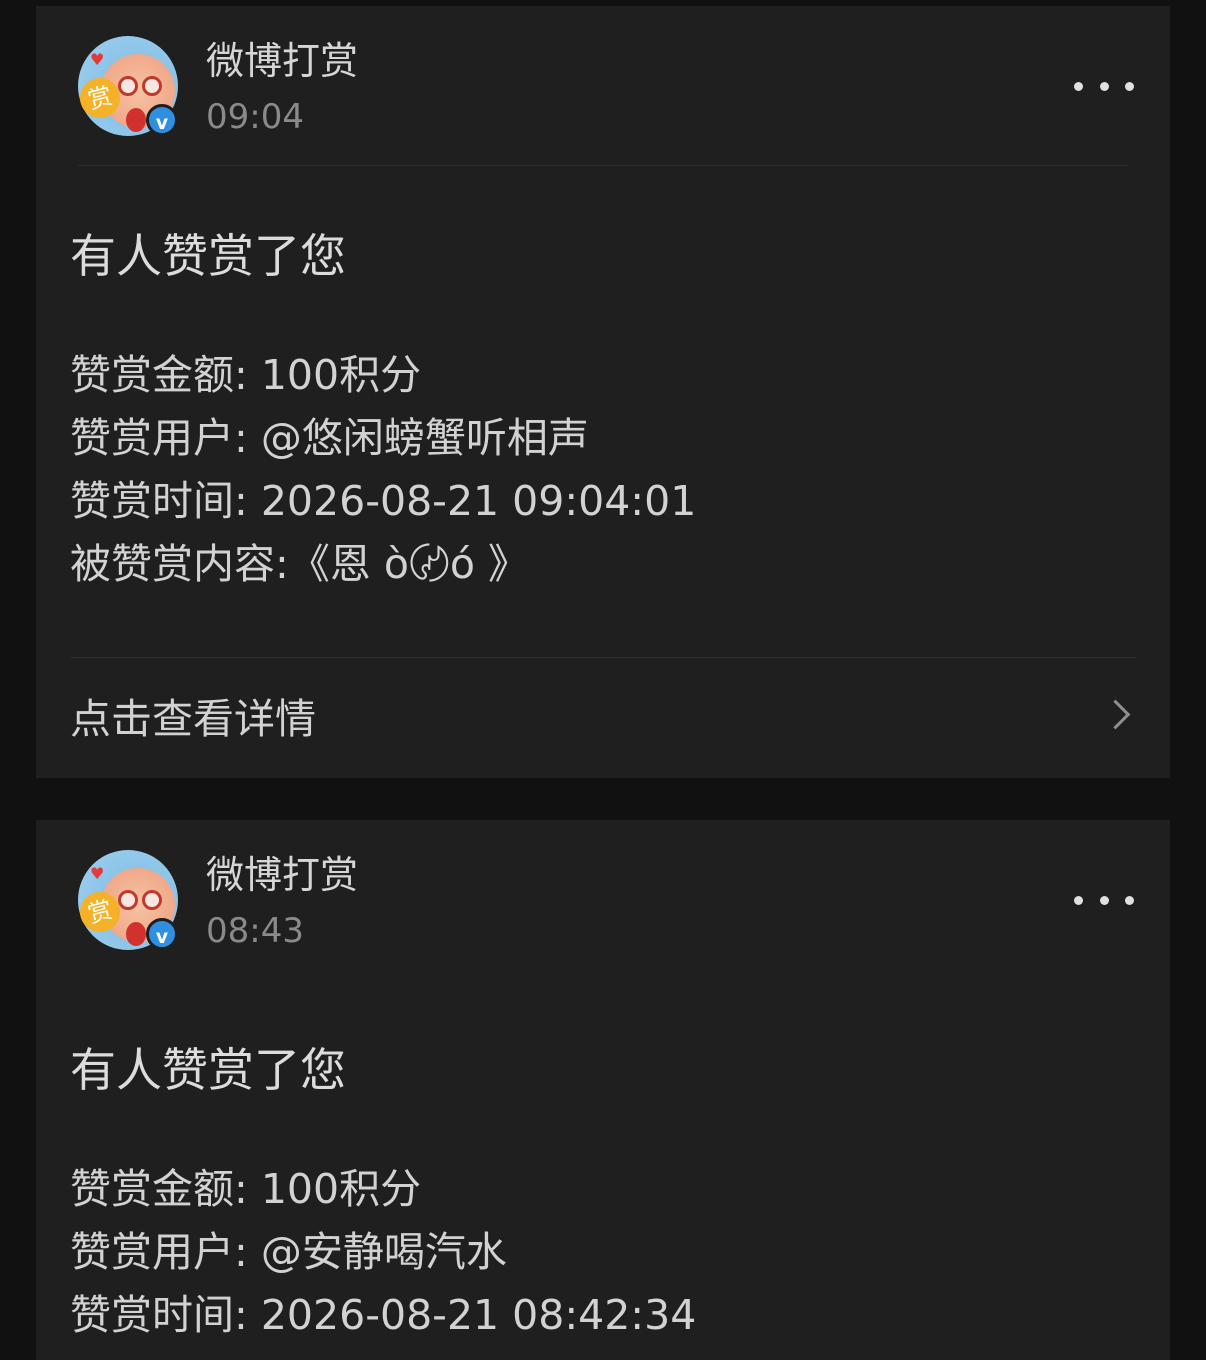 The width and height of the screenshot is (1206, 1360). What do you see at coordinates (603, 718) in the screenshot?
I see `view-details-button: 点击查看详情` at bounding box center [603, 718].